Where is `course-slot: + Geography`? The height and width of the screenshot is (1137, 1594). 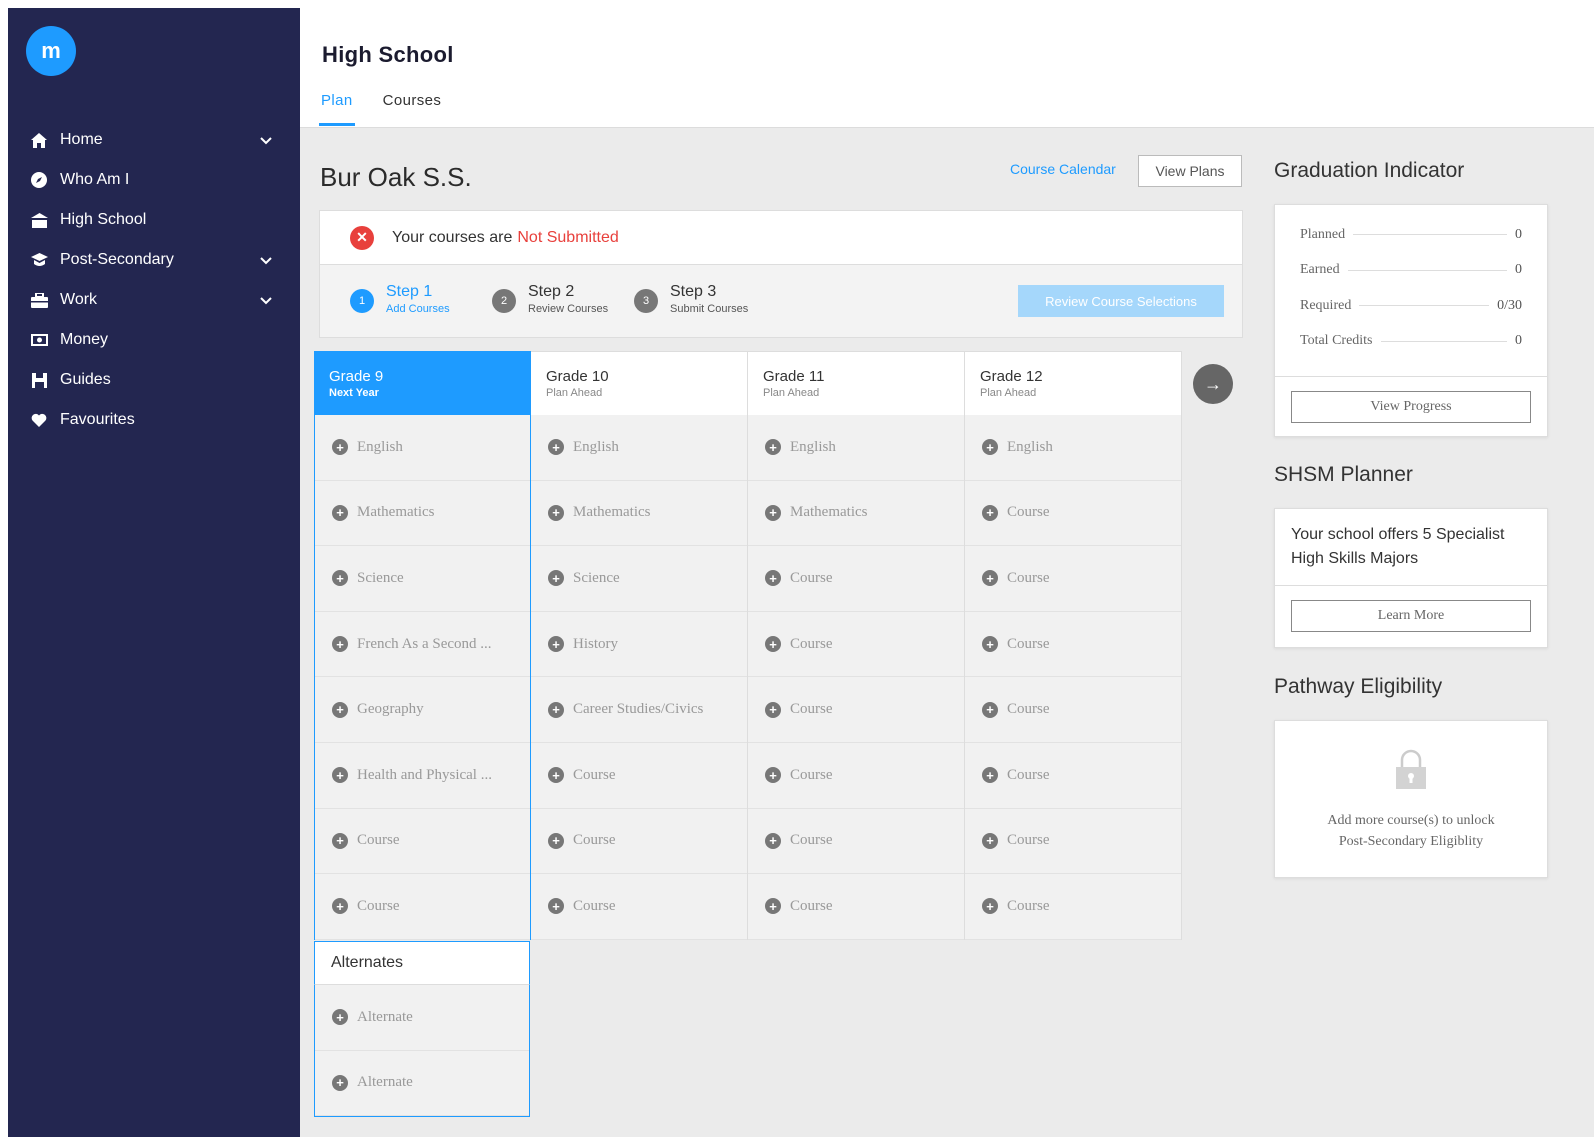 course-slot: + Geography is located at coordinates (422, 710).